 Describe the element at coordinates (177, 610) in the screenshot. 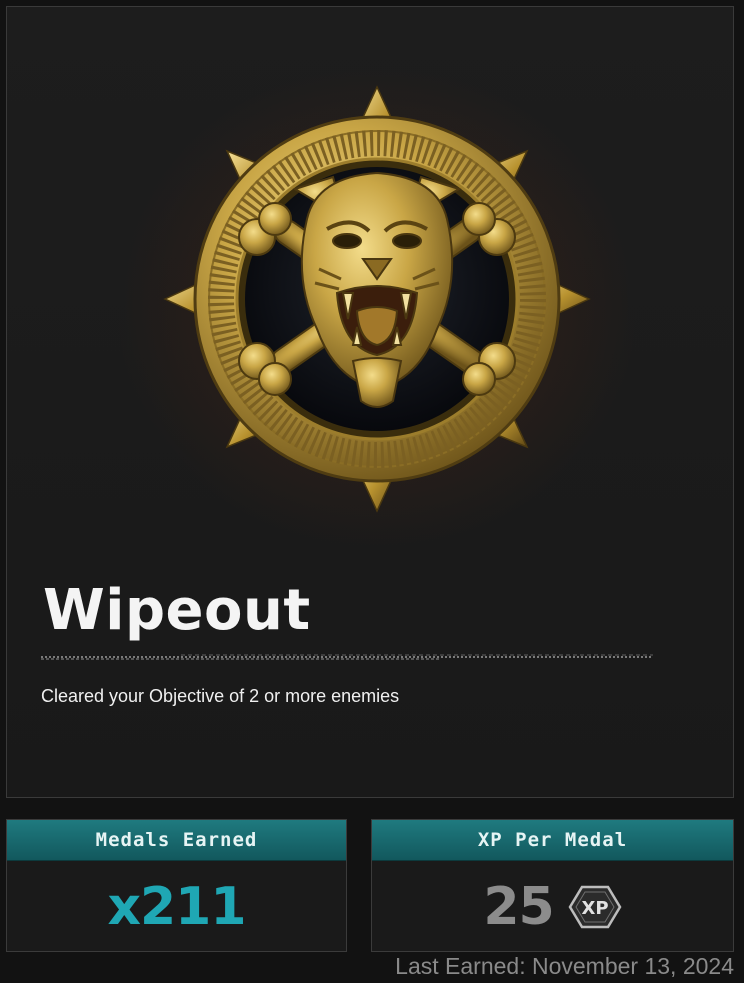

I see `medal-title: Wipeout` at that location.